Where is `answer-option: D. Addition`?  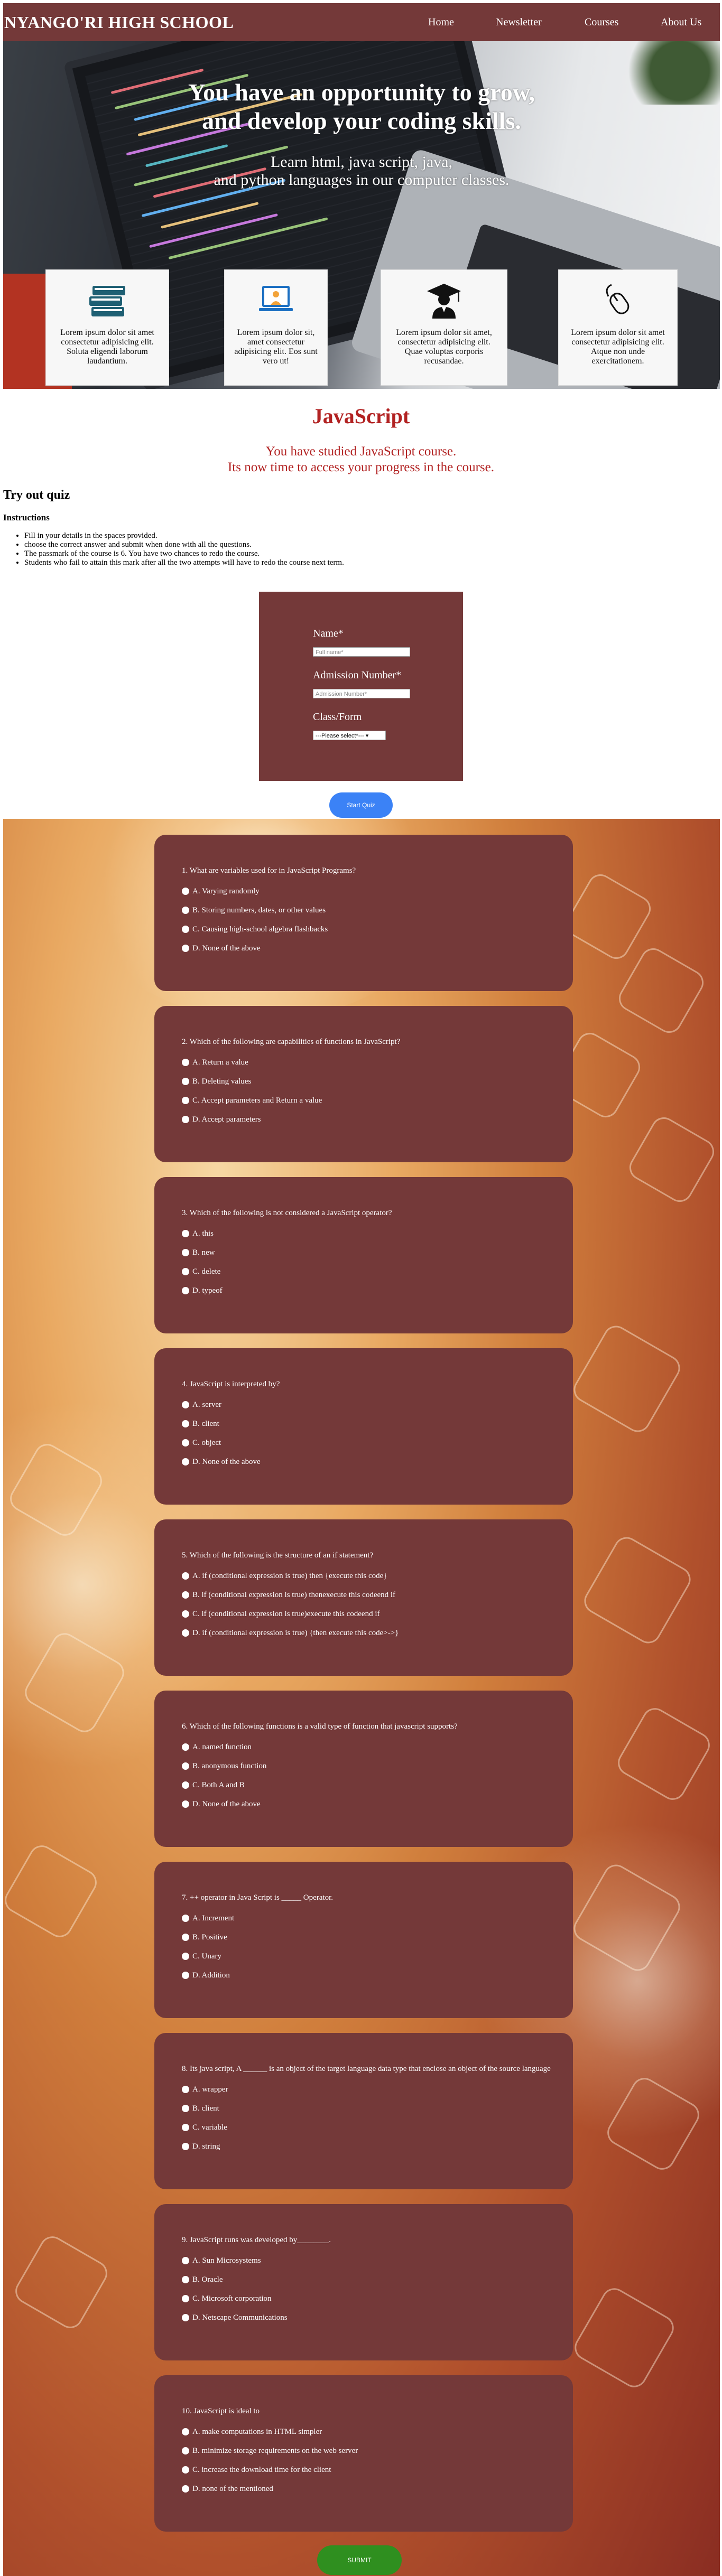
answer-option: D. Addition is located at coordinates (378, 1975).